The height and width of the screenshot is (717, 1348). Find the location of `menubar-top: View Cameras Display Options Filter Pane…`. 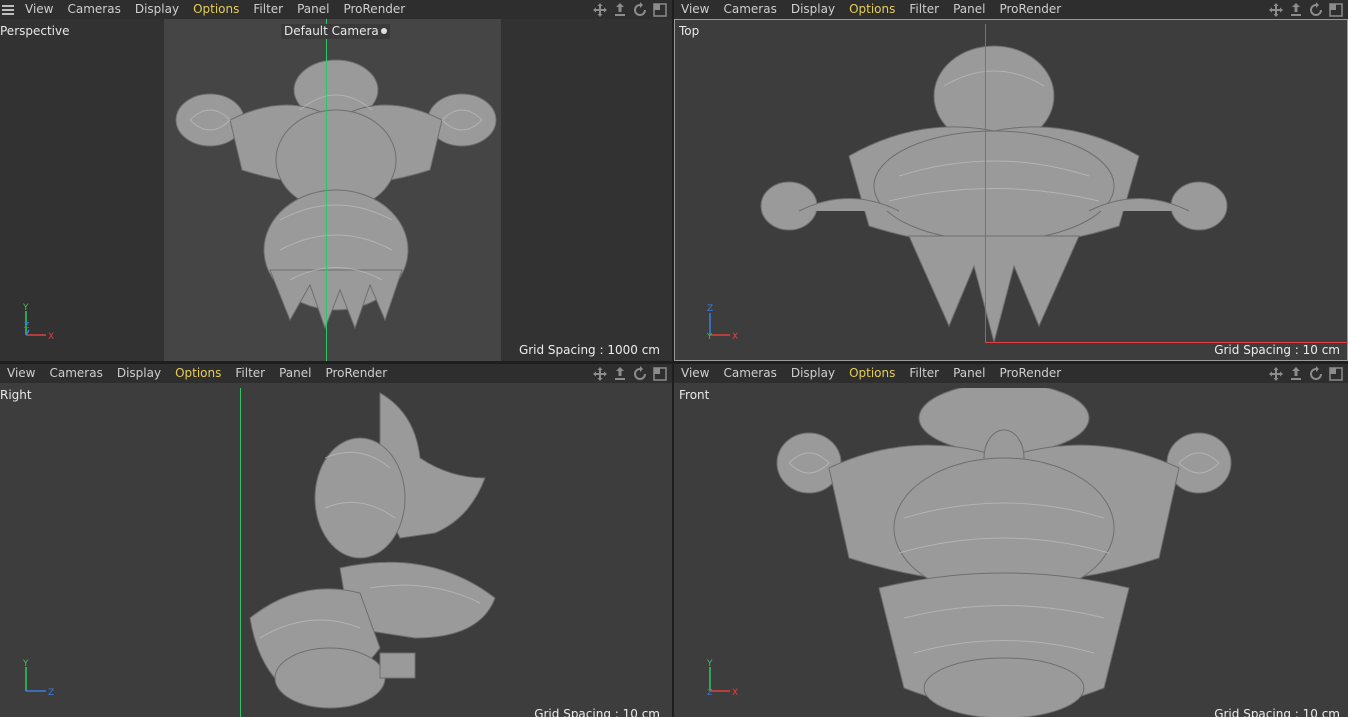

menubar-top: View Cameras Display Options Filter Pane… is located at coordinates (1011, 9).